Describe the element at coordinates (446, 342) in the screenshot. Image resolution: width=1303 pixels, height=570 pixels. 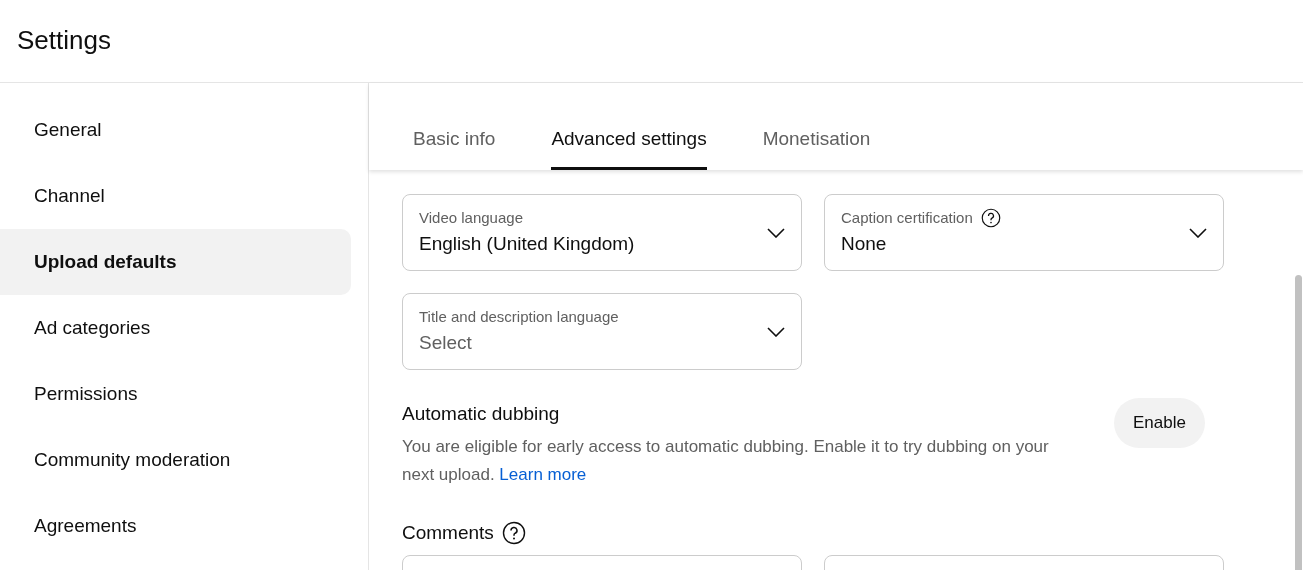
I see `field-placeholder: Select` at that location.